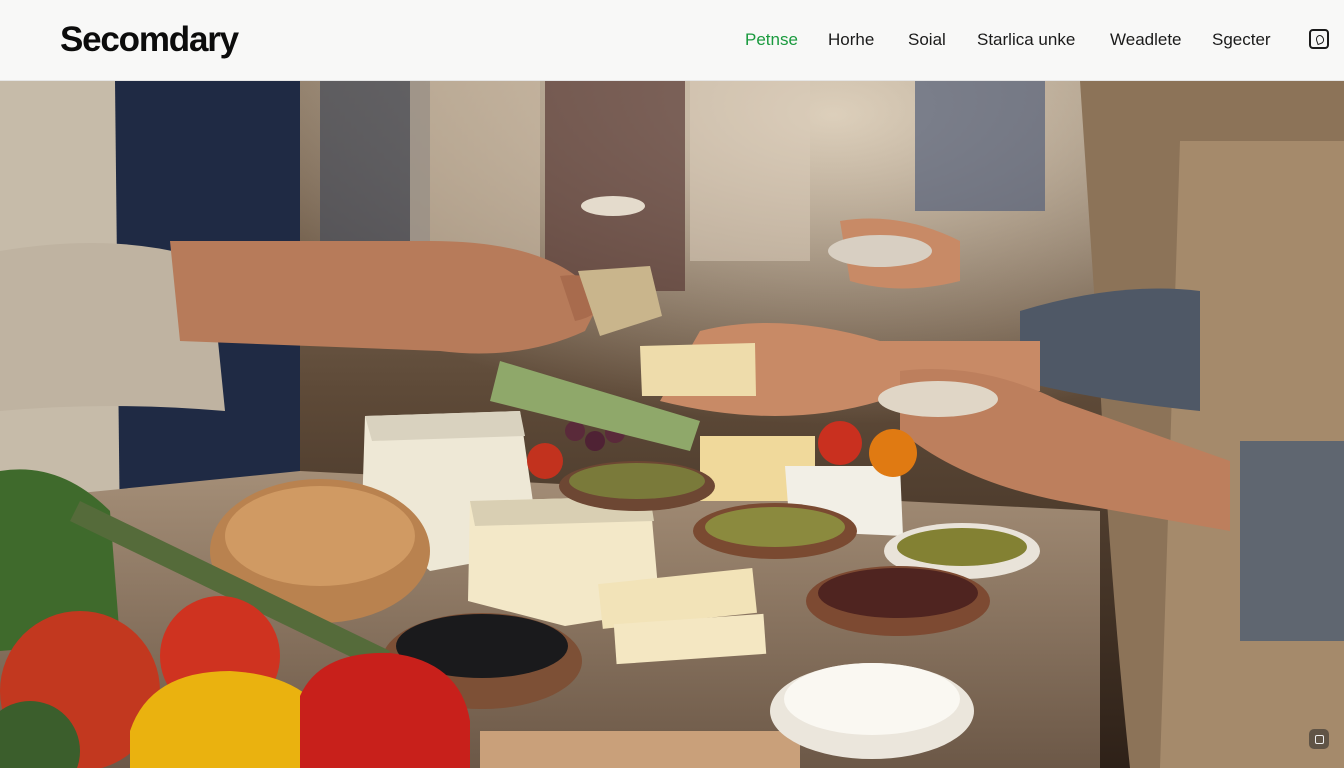  Describe the element at coordinates (771, 40) in the screenshot. I see `nav-link-petnse: Petnse` at that location.